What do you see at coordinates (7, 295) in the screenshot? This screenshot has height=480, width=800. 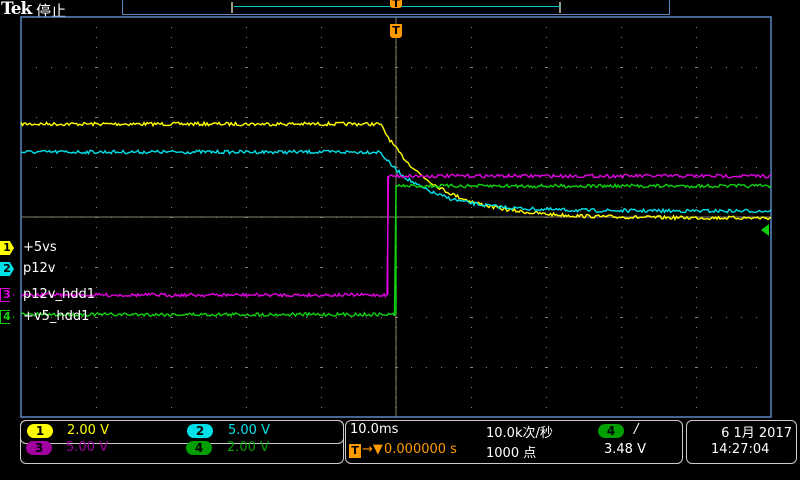 I see `ch3-ground-marker: 3` at bounding box center [7, 295].